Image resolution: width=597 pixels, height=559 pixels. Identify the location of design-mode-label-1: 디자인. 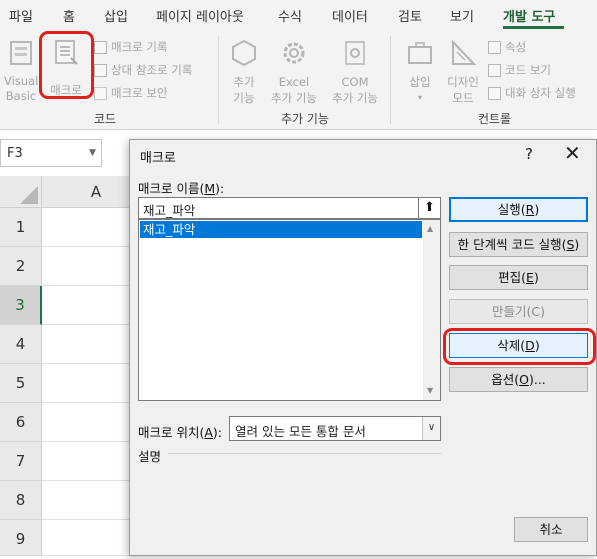
(463, 82).